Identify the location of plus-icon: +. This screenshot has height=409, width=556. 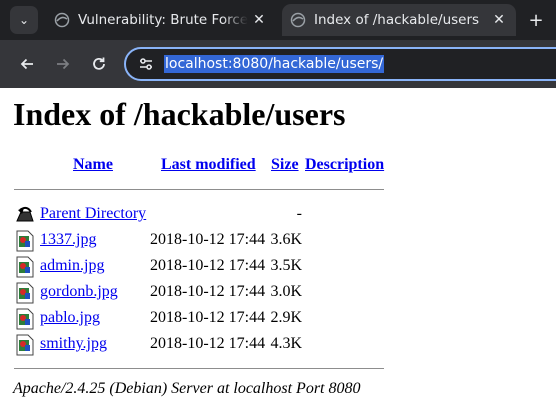
(536, 20).